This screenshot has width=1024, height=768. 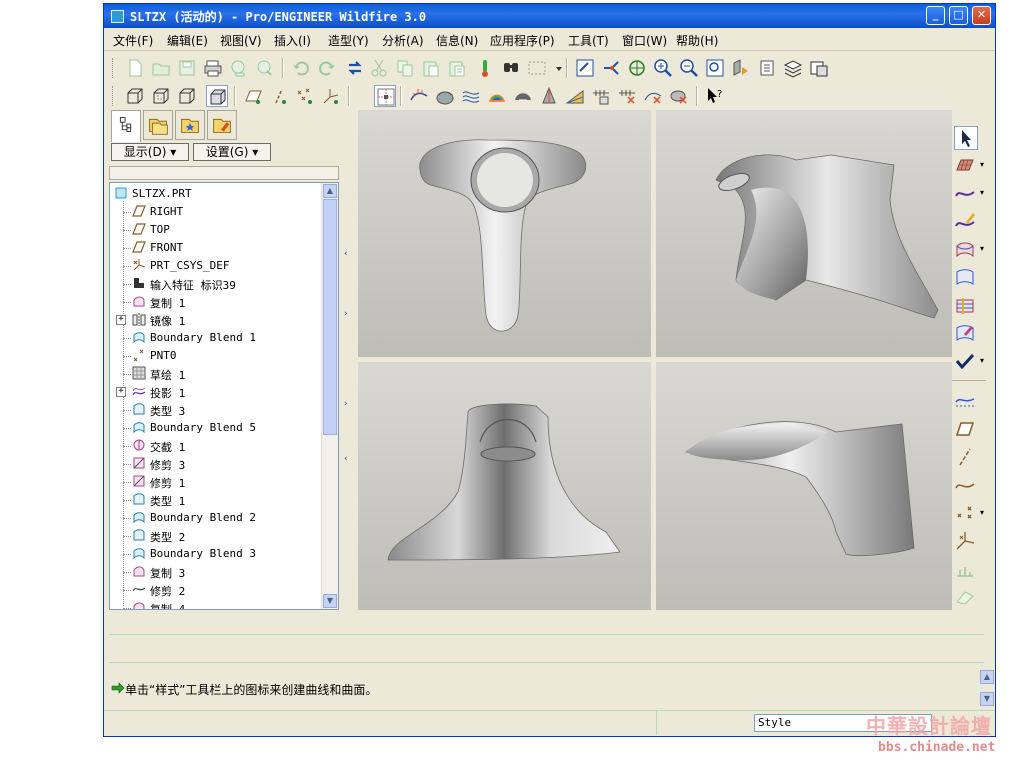 I want to click on datum-plane-tool-icon, so click(x=965, y=429).